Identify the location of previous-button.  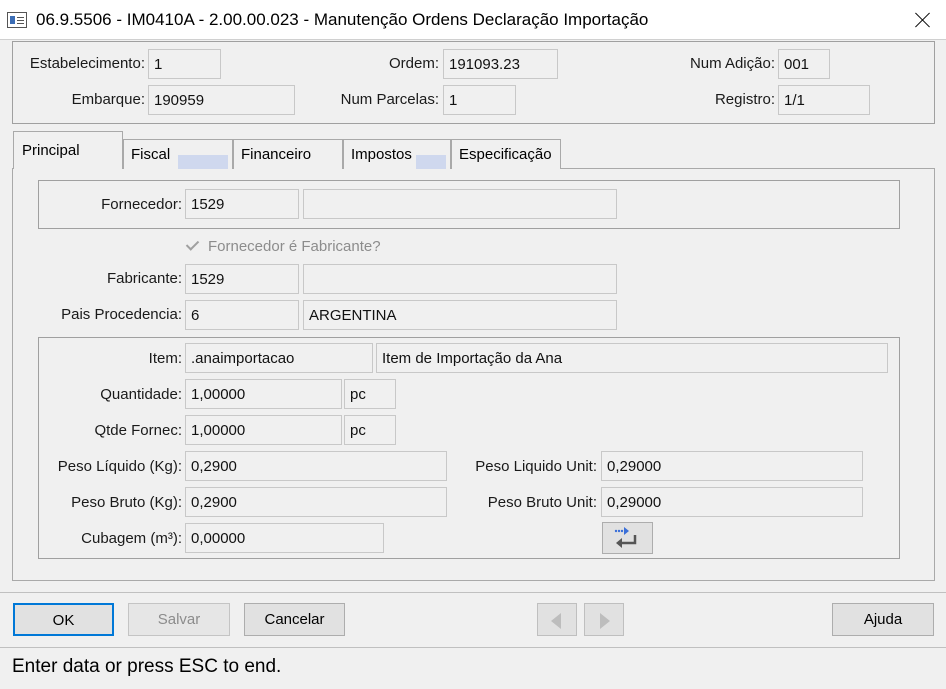
(557, 619).